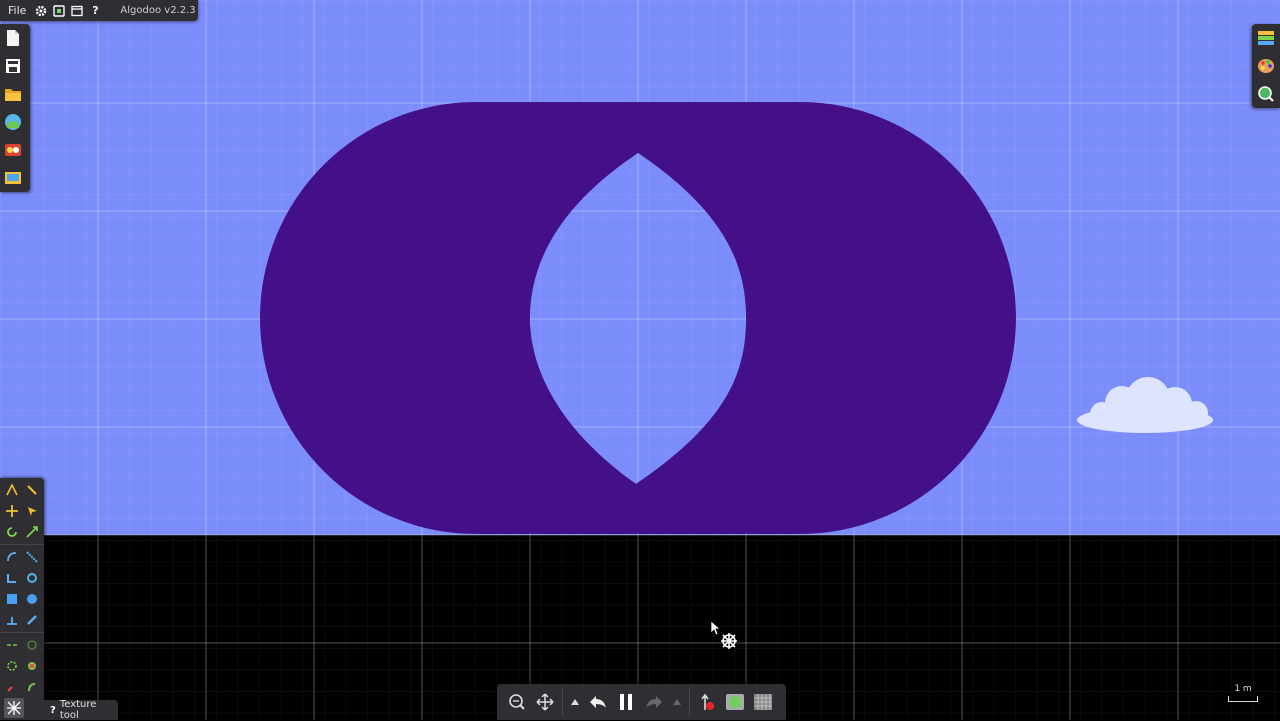 The width and height of the screenshot is (1280, 721). I want to click on screen-icon, so click(59, 11).